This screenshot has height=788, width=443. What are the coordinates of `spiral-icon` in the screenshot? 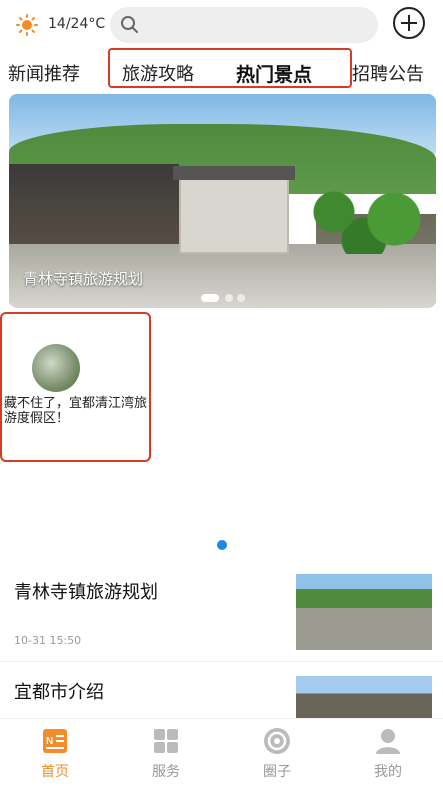 It's located at (277, 741).